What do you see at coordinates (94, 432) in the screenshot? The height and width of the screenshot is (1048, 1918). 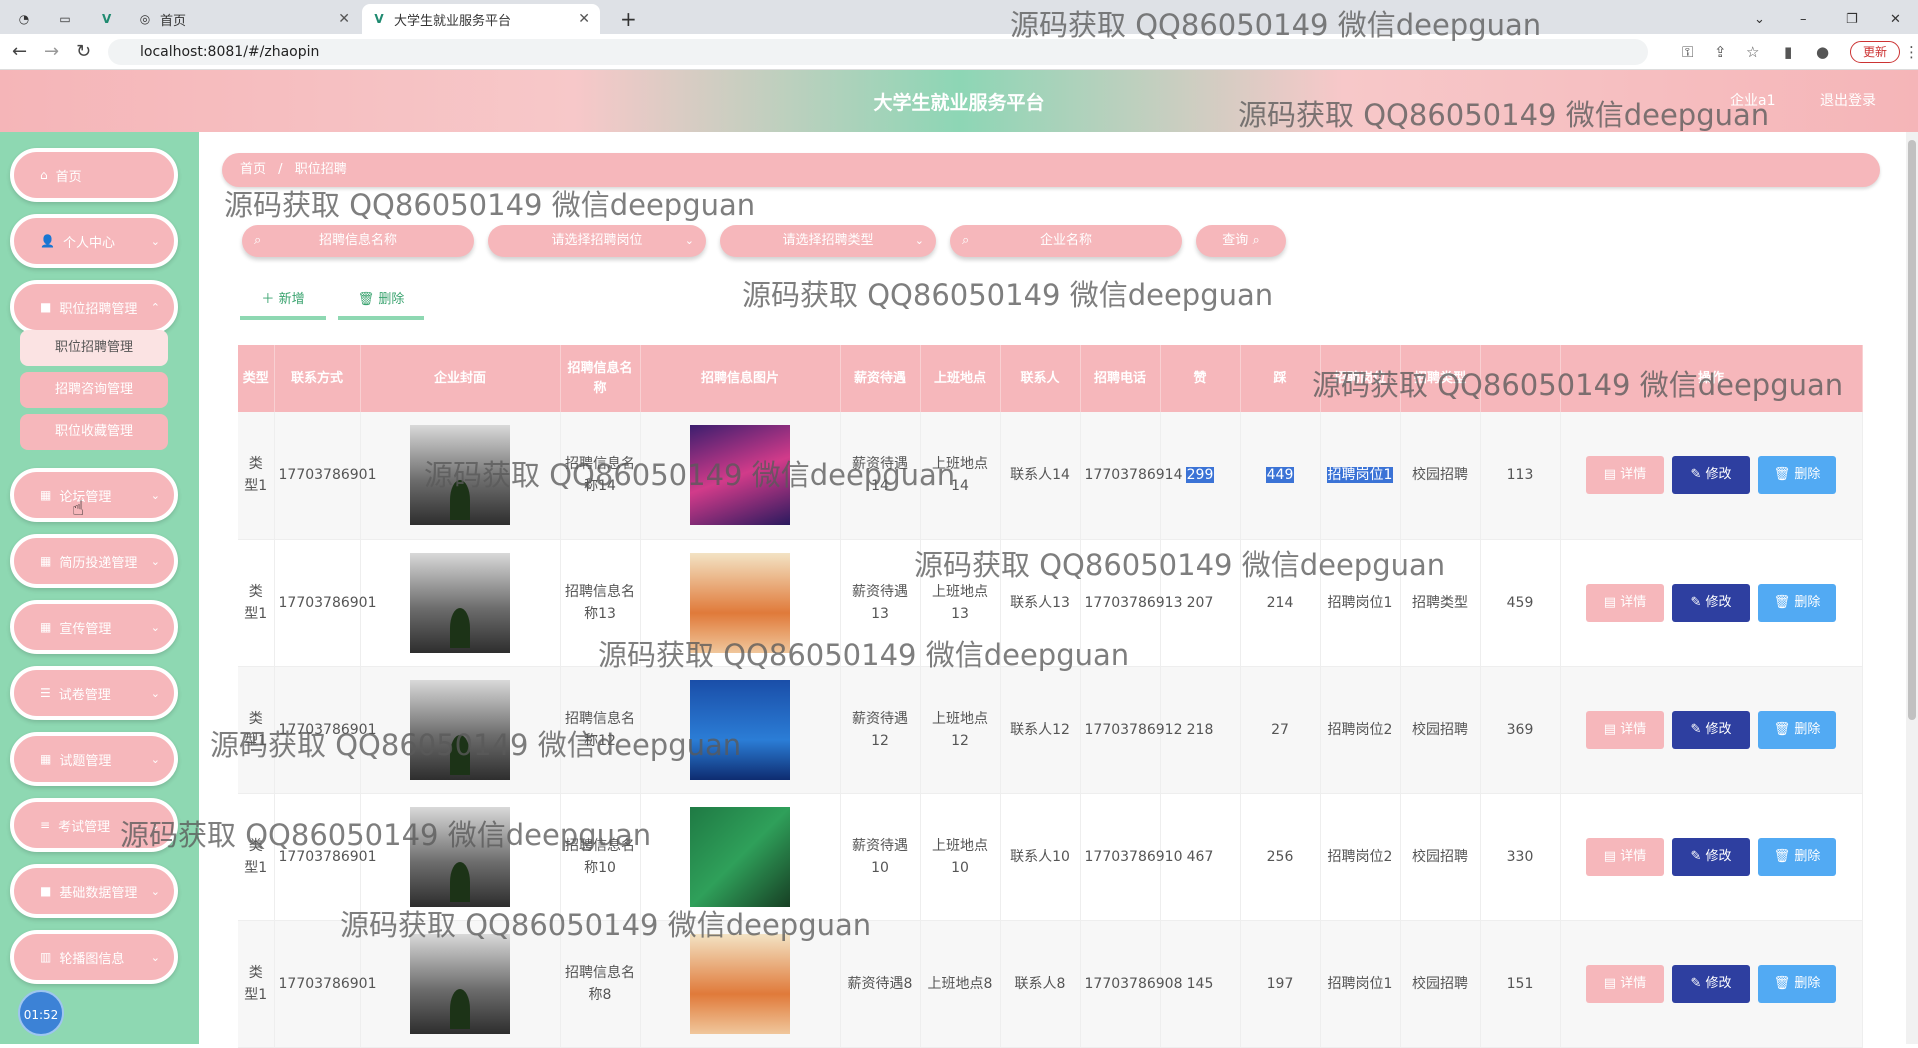 I see `submenu-job-favorites: 职位收藏管理` at bounding box center [94, 432].